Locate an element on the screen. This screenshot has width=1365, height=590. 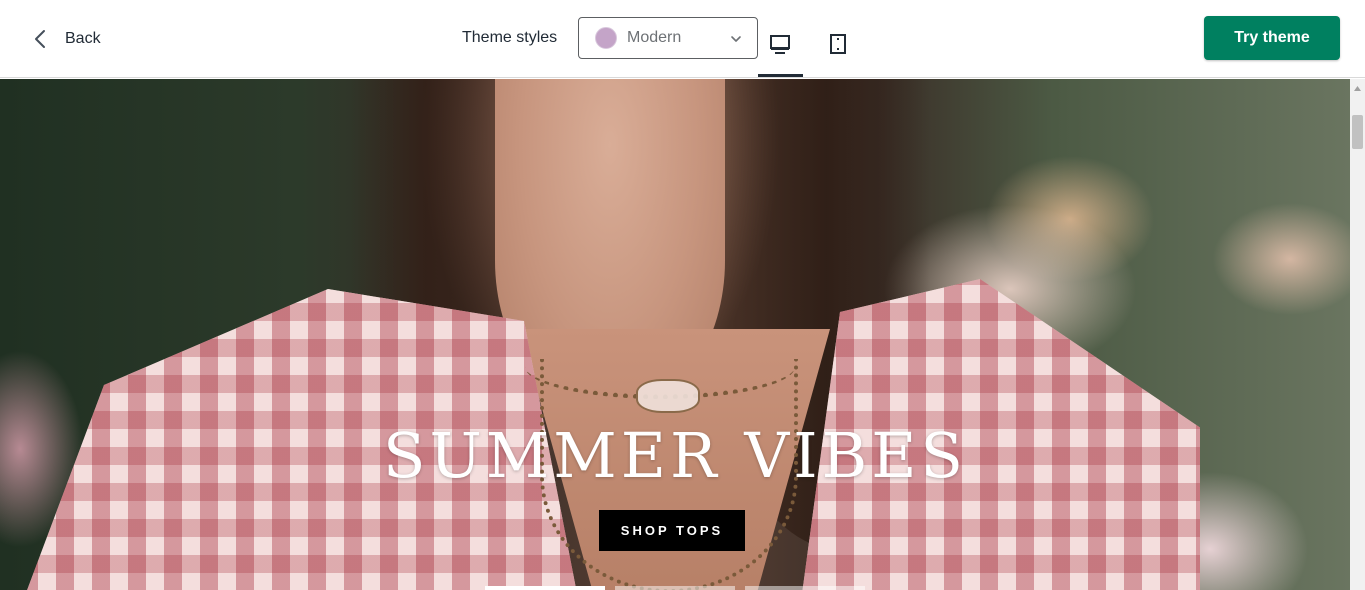
back-label: Back is located at coordinates (83, 38).